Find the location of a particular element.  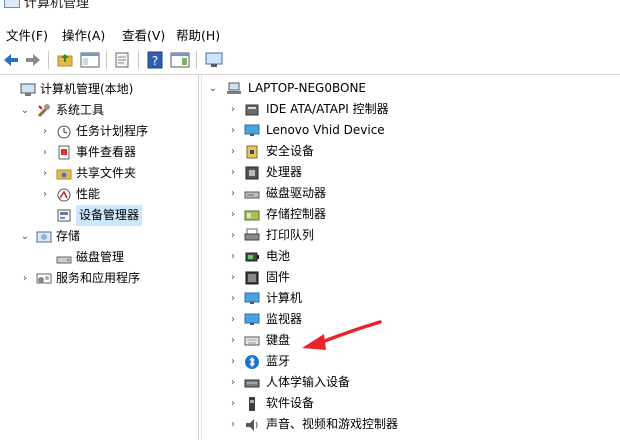

speaker-icon is located at coordinates (252, 424).